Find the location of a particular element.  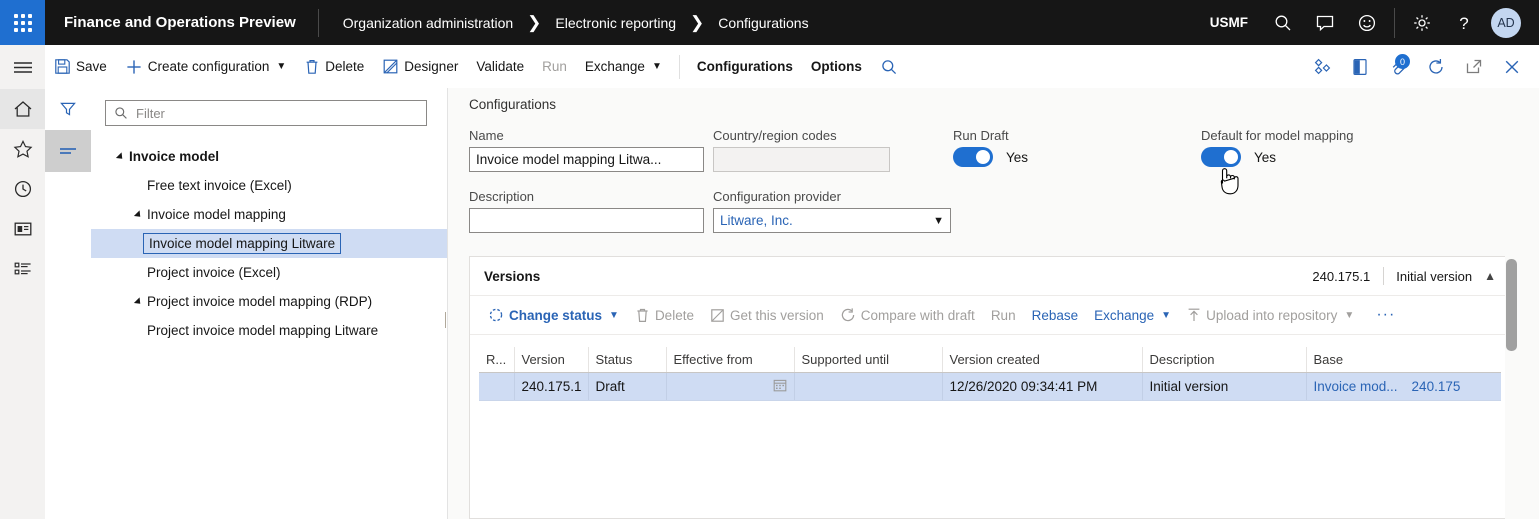

attachments-icon: 0 is located at coordinates (1398, 66).